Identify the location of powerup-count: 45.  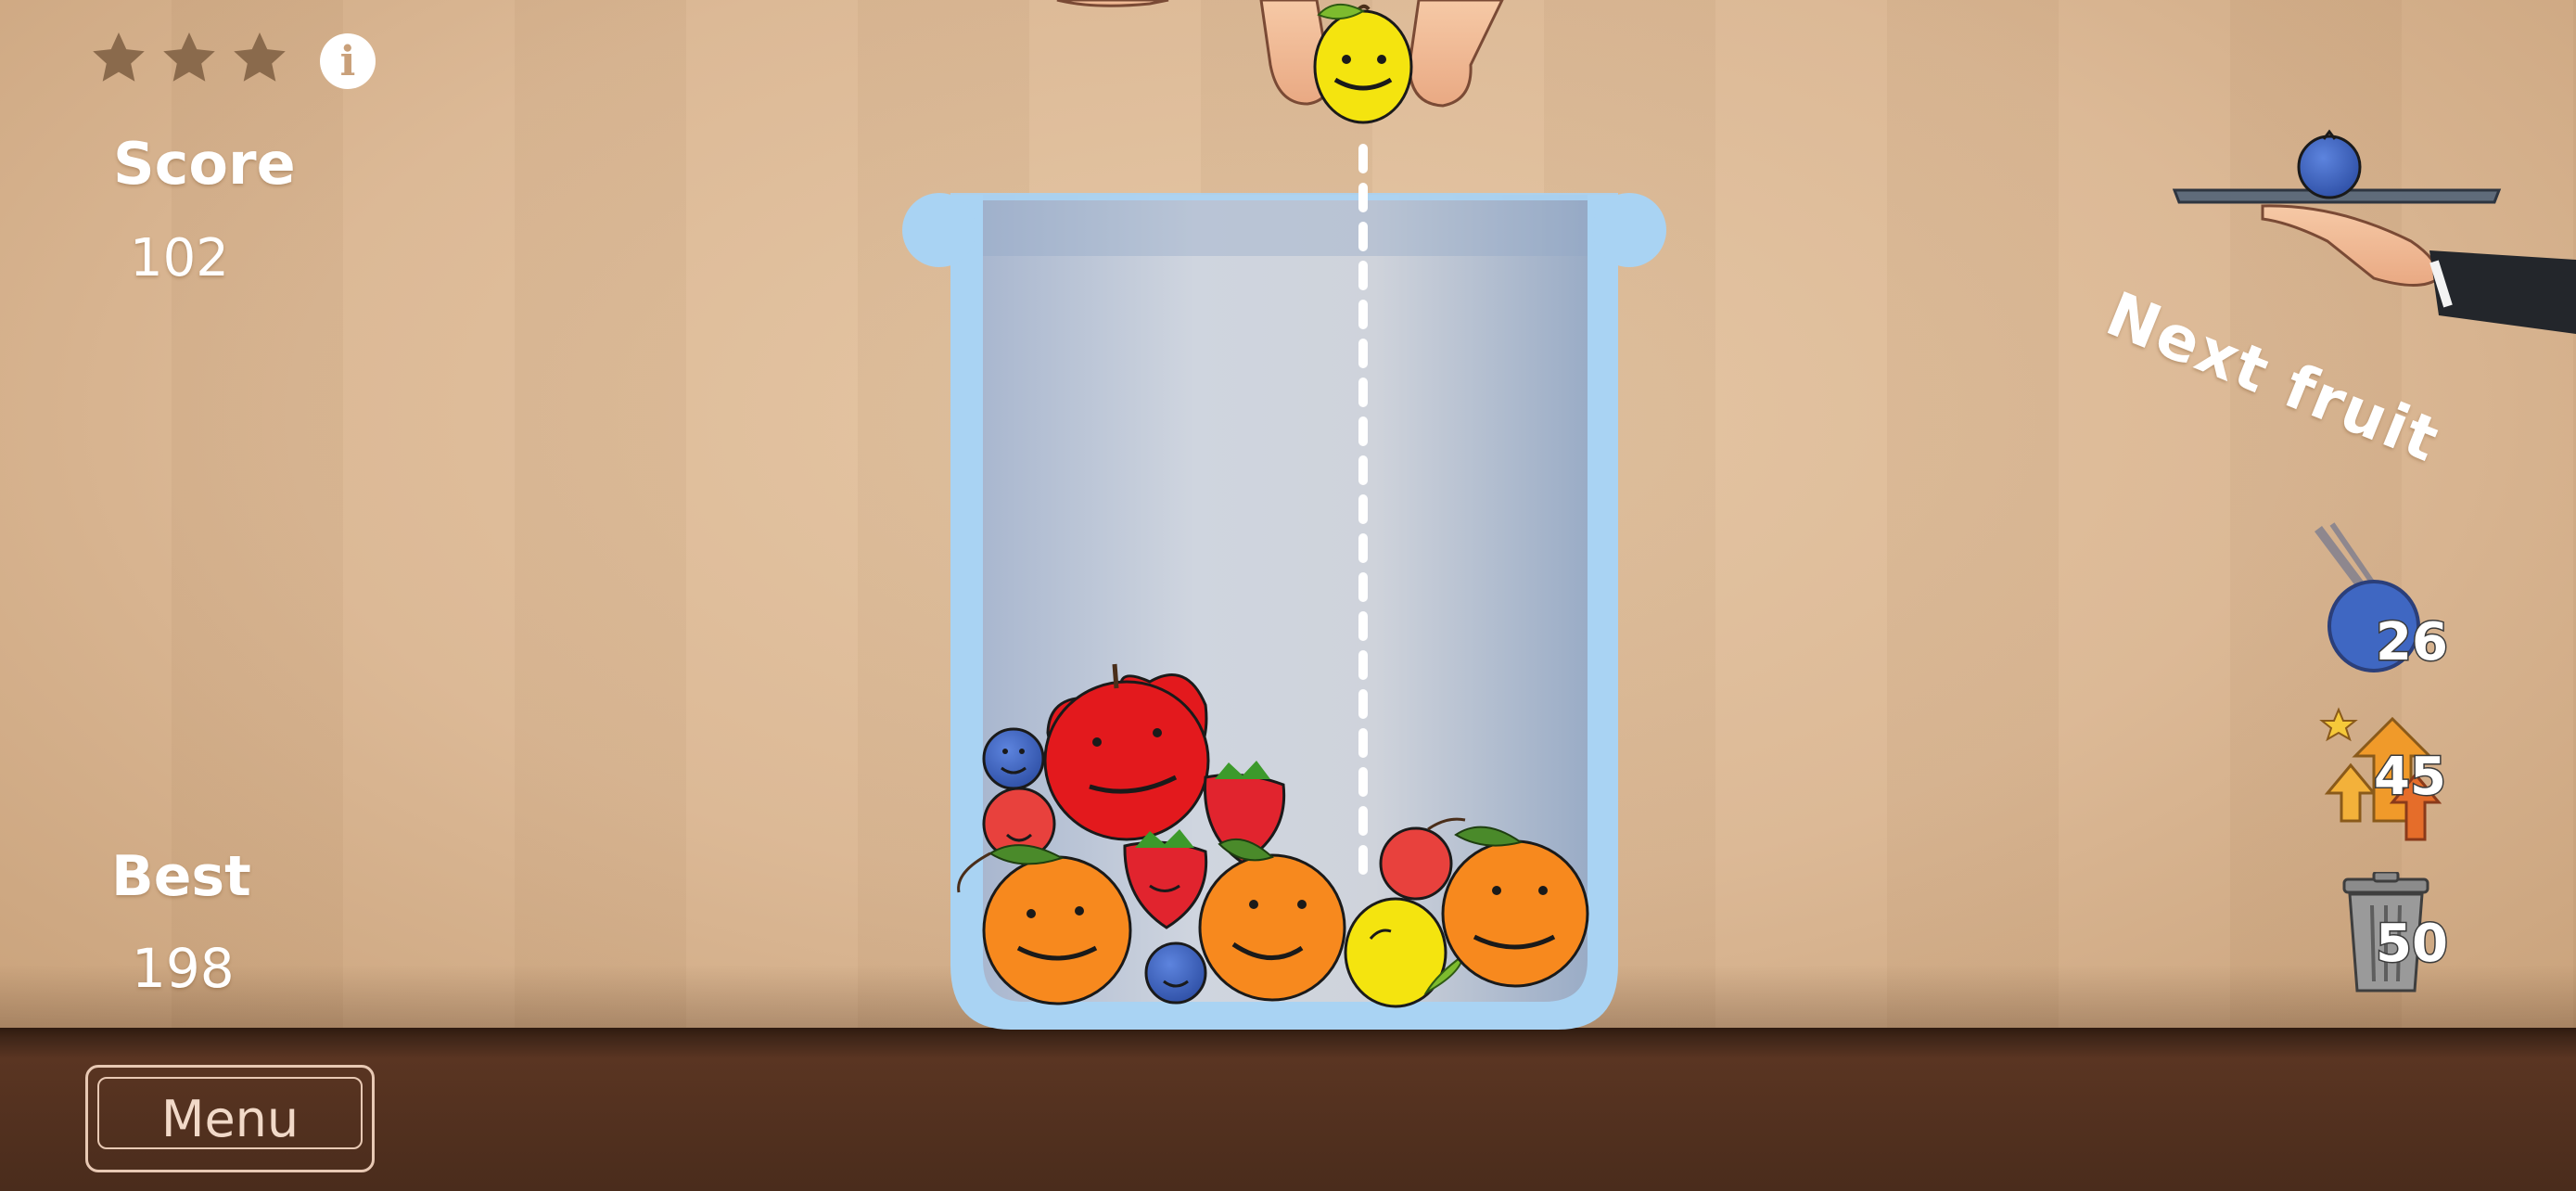
(2410, 777).